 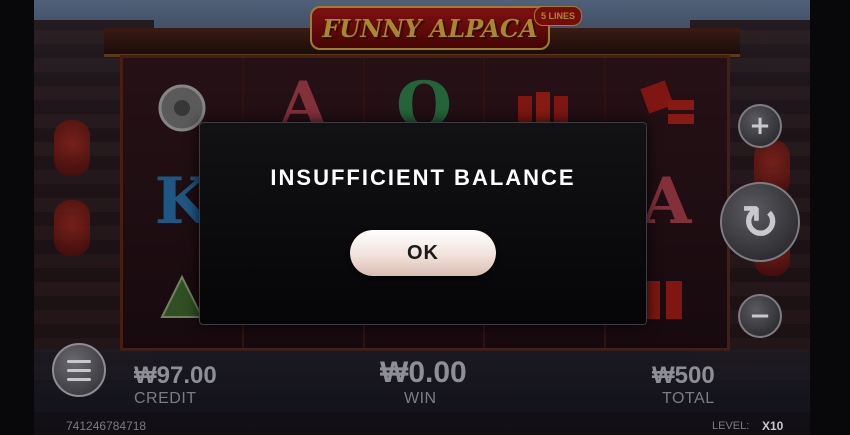 What do you see at coordinates (175, 375) in the screenshot?
I see `credit-value: ₩97.00` at bounding box center [175, 375].